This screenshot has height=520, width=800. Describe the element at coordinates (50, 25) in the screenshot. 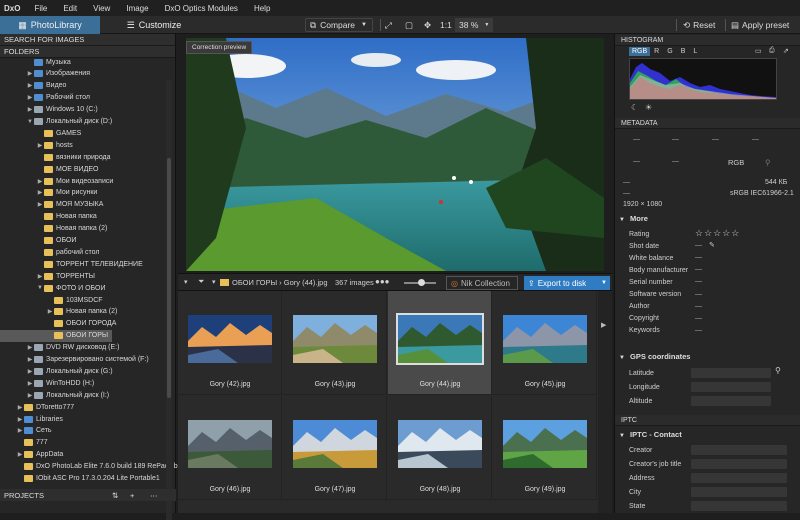

I see `tab-photolibrary: ▦ PhotoLibrary` at that location.